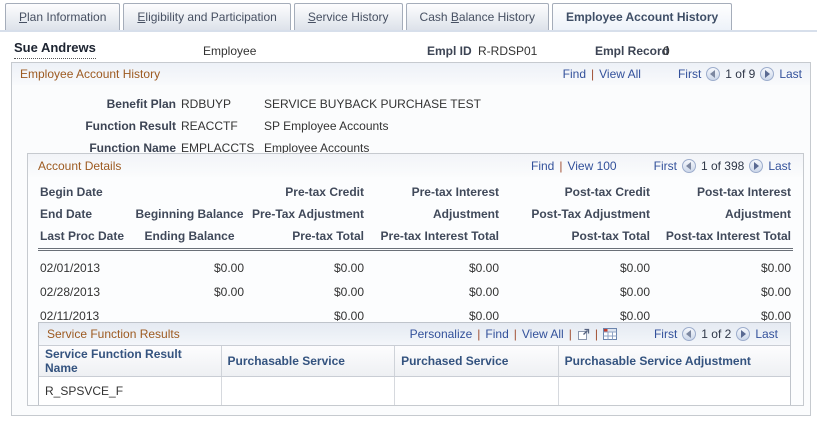 The height and width of the screenshot is (424, 817). I want to click on view-100-link: View 100, so click(591, 166).